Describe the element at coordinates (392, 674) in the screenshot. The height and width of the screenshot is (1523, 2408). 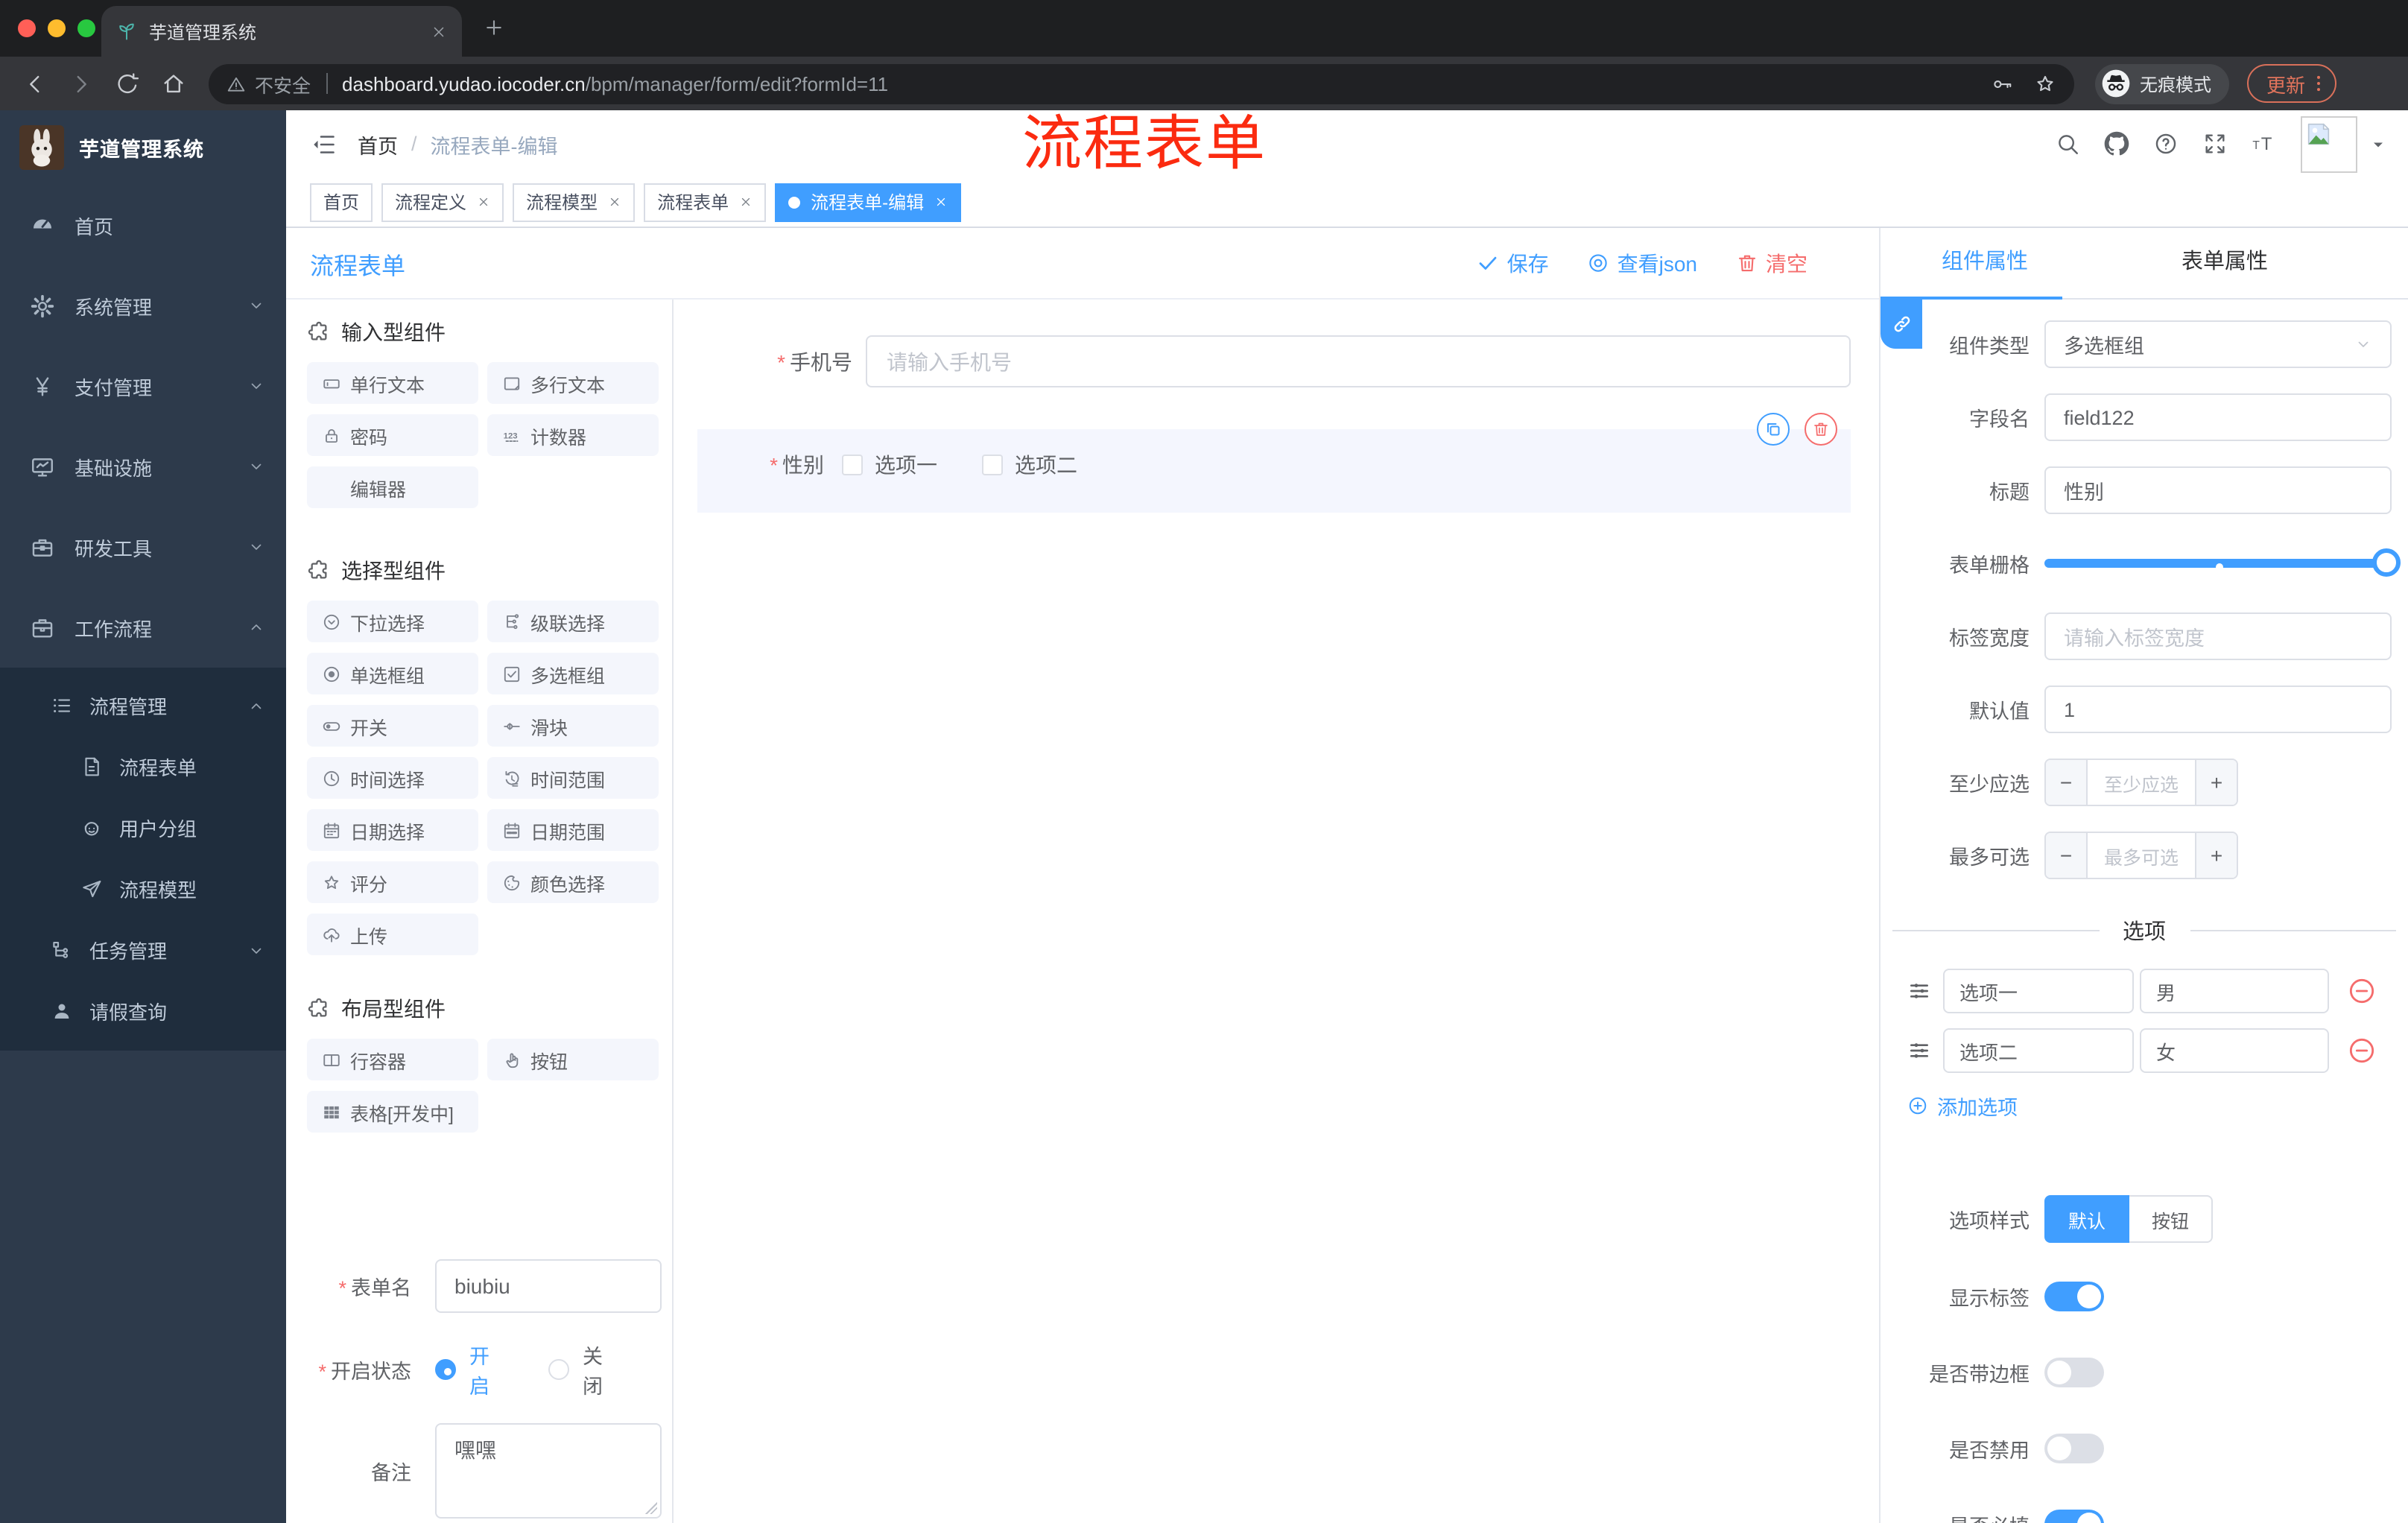
I see `palette-item: 单选框组` at that location.